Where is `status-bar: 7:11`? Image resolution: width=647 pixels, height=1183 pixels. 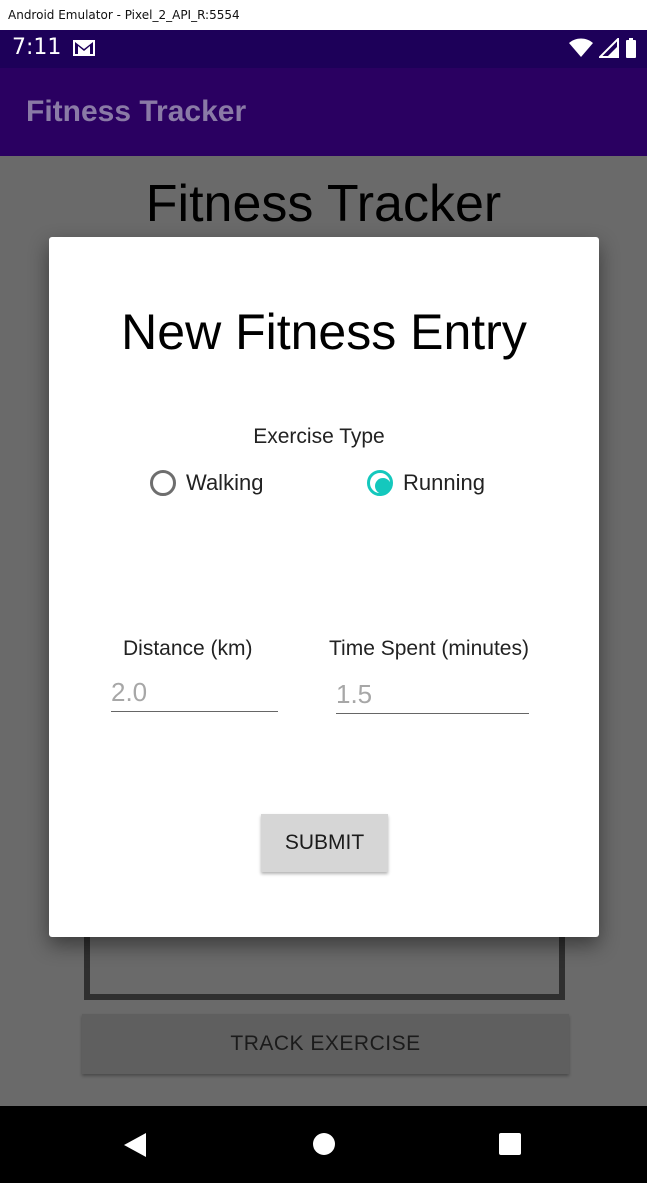
status-bar: 7:11 is located at coordinates (323, 49).